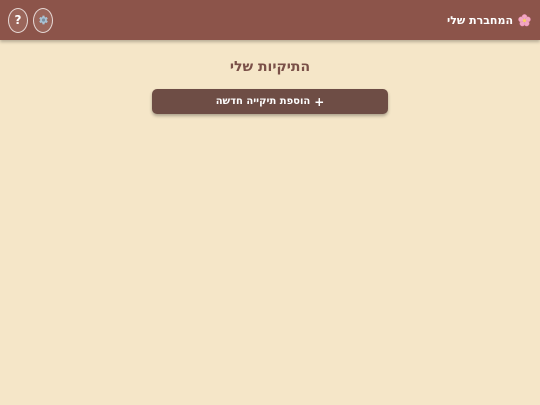 This screenshot has height=405, width=540. I want to click on brand-title: המחברת שלי, so click(480, 20).